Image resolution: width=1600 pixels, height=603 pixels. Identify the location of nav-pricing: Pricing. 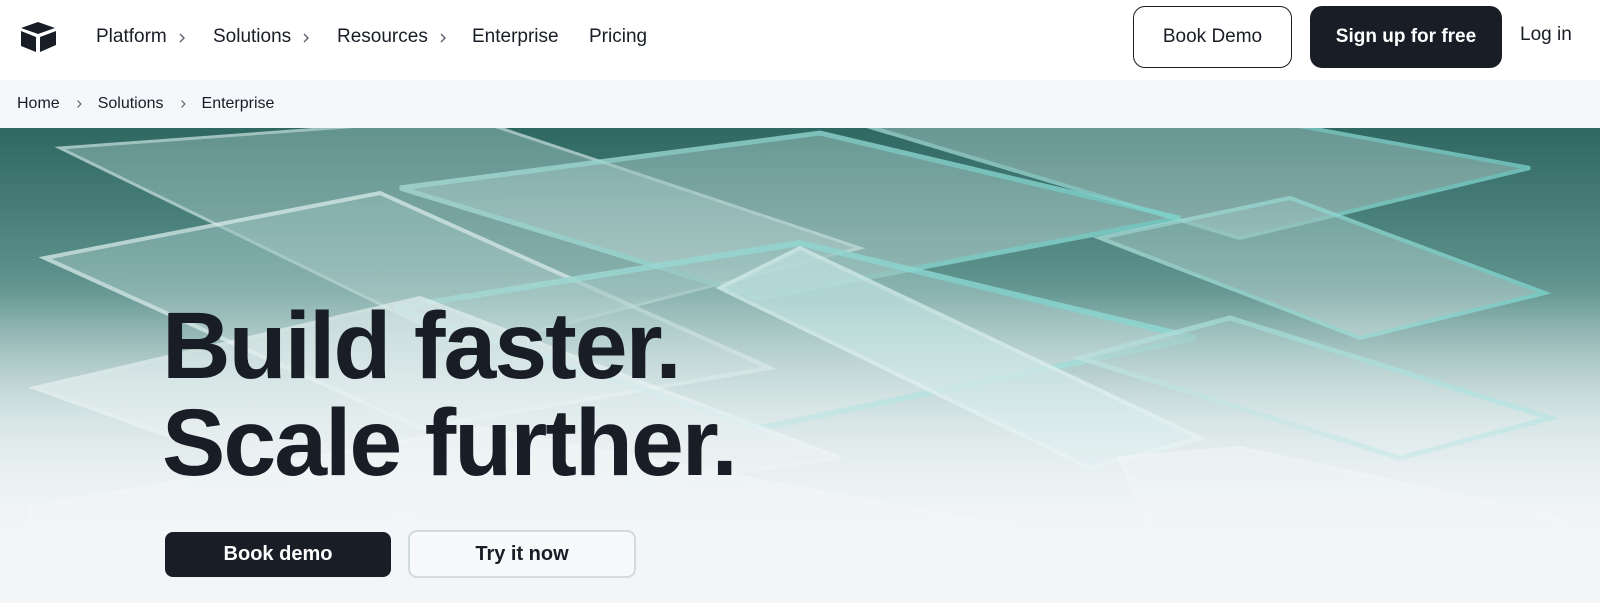
(618, 37).